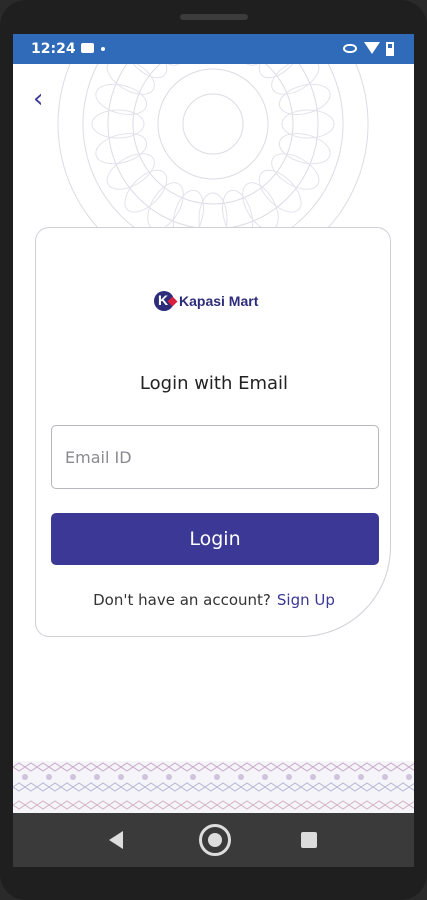  I want to click on decorative-border-pattern, so click(213, 787).